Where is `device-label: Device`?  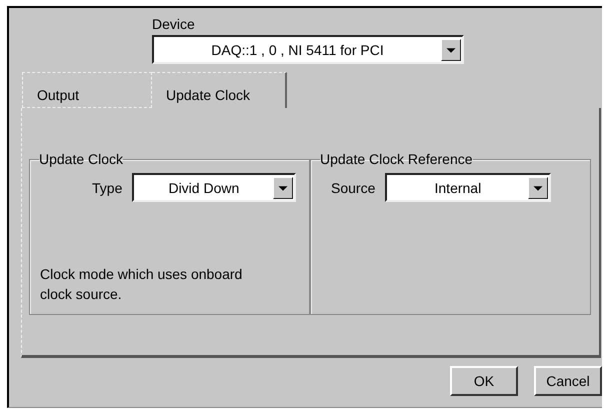 device-label: Device is located at coordinates (174, 24).